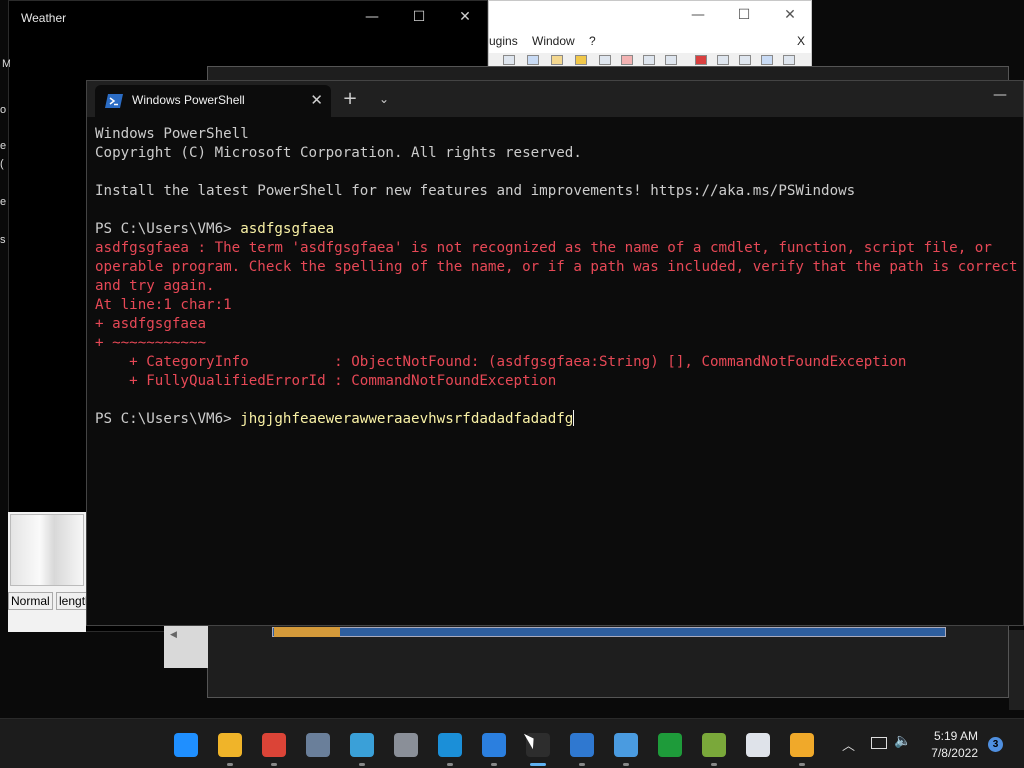 The height and width of the screenshot is (768, 1024). I want to click on powershell-icon, so click(114, 101).